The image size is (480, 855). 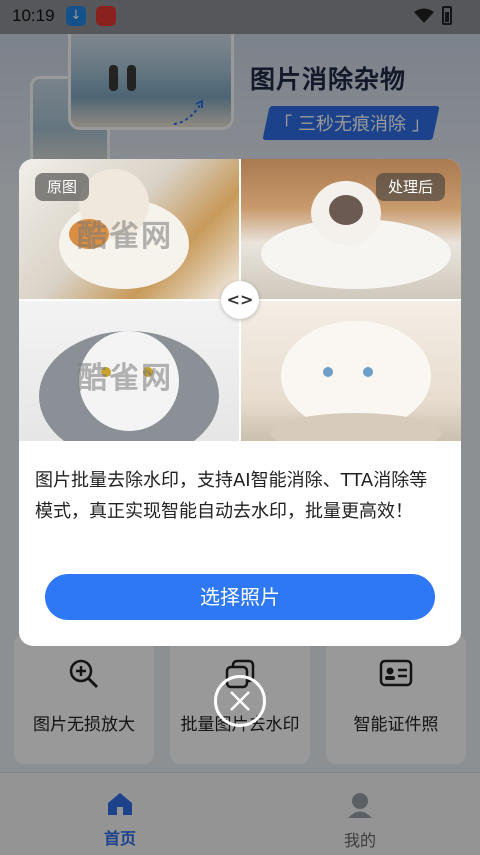 I want to click on before-badge: 原图, so click(x=62, y=187).